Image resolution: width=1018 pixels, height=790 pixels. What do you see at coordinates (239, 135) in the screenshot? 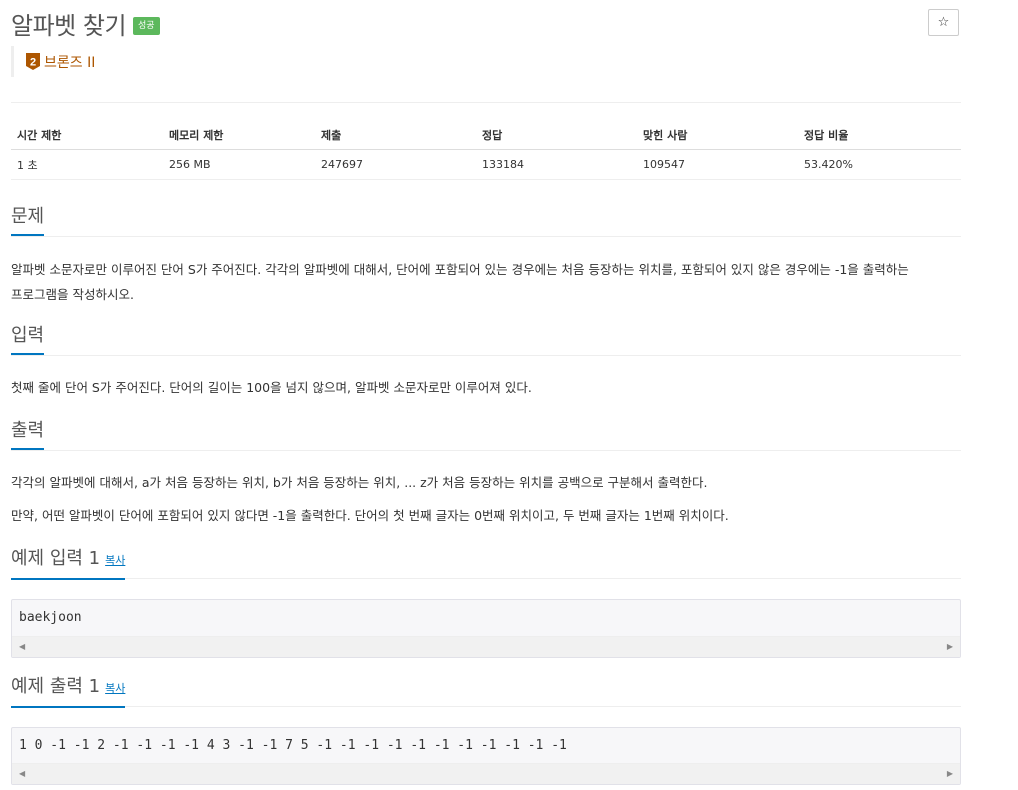
I see `header-memory-limit: 메모리 제한` at bounding box center [239, 135].